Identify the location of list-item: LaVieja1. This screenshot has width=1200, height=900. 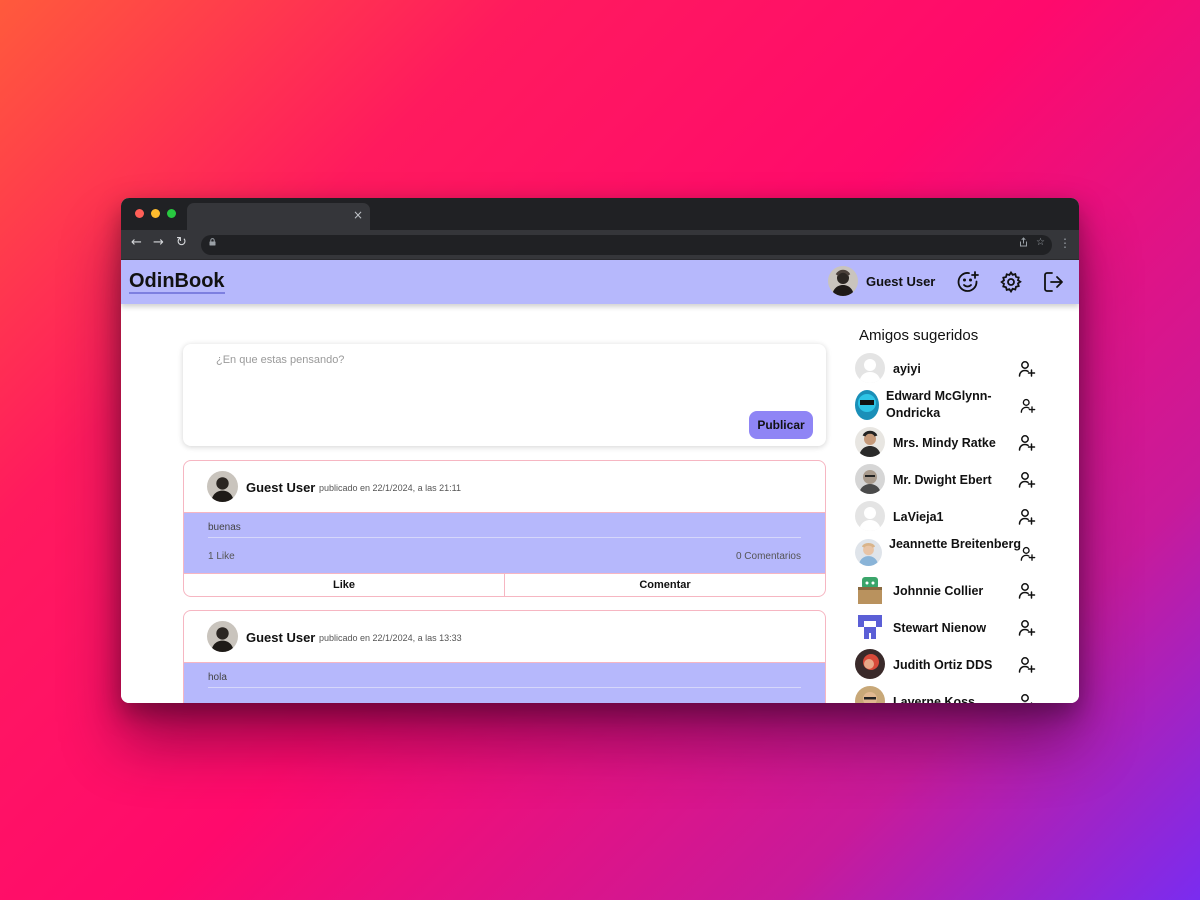
(949, 516).